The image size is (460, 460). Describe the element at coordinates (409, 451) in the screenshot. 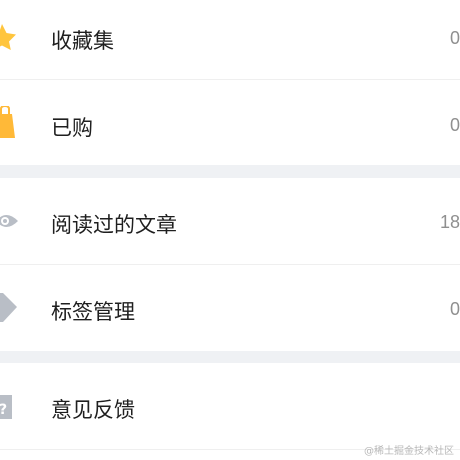

I see `watermark: @稀土掘金技术社区` at that location.